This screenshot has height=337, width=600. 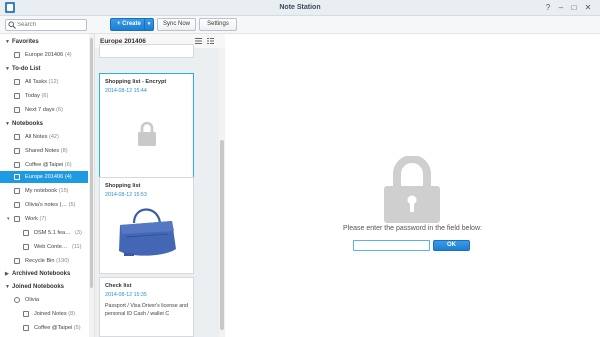 What do you see at coordinates (17, 219) in the screenshot?
I see `notebook-stack-icon` at bounding box center [17, 219].